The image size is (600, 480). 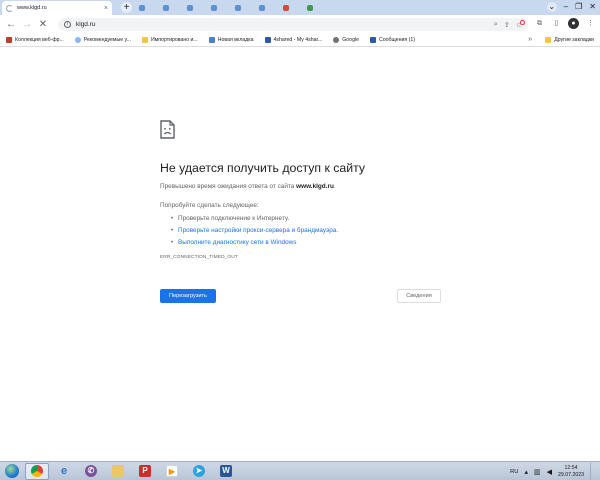 I want to click on stop-loading-icon: ✕, so click(x=43, y=25).